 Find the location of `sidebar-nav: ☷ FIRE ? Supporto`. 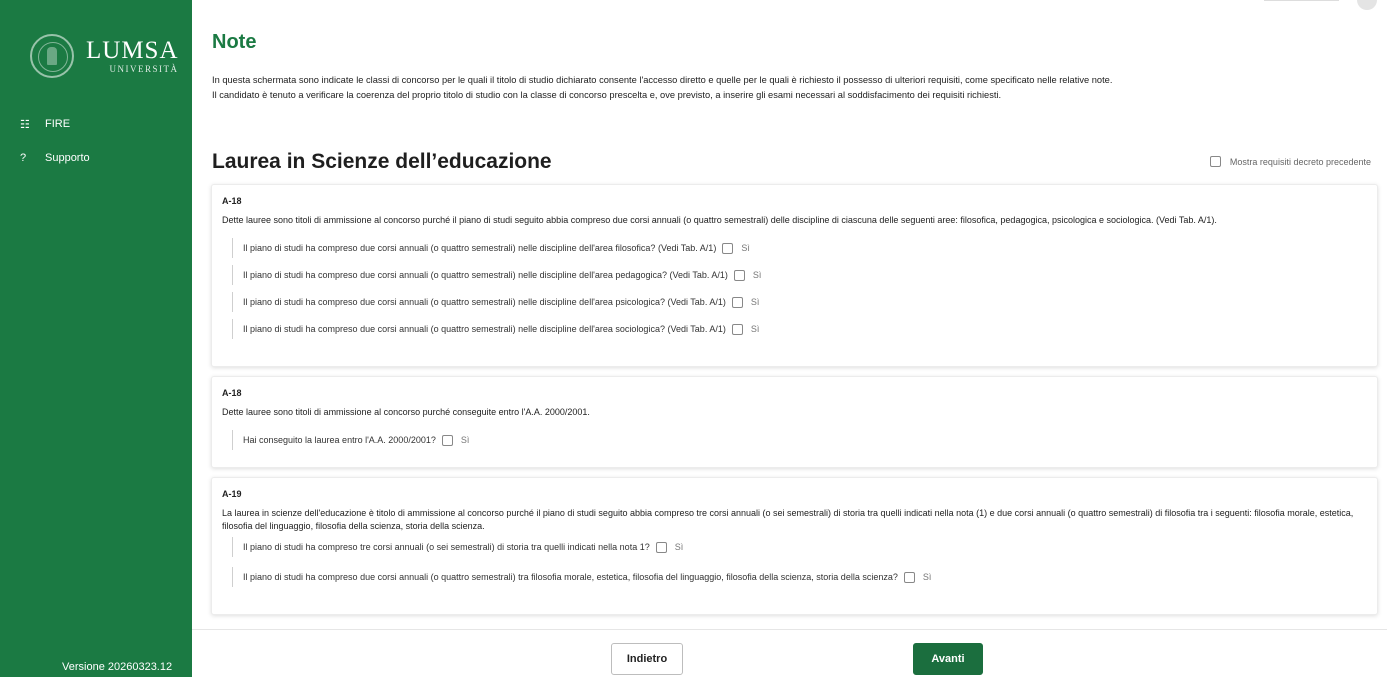

sidebar-nav: ☷ FIRE ? Supporto is located at coordinates (96, 150).